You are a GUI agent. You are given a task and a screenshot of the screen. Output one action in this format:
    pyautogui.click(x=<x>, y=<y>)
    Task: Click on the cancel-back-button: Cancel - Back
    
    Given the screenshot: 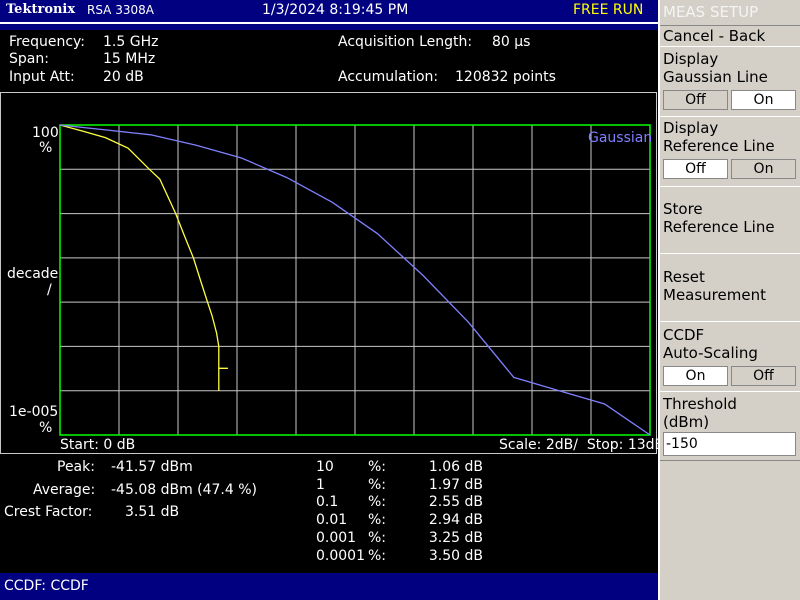 What is the action you would take?
    pyautogui.click(x=730, y=36)
    